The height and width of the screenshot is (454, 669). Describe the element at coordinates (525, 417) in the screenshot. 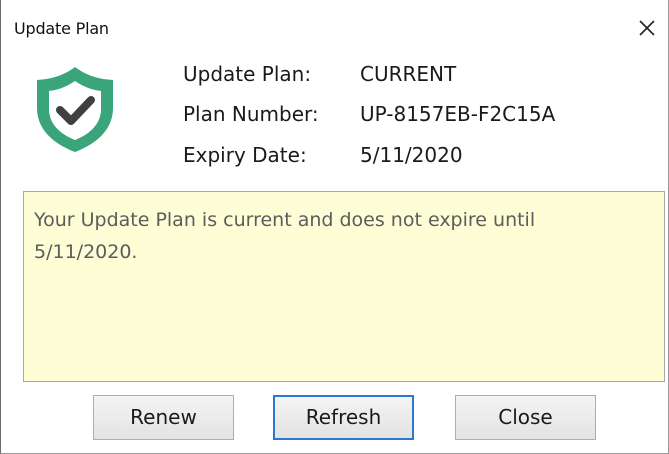

I see `close-button: Close` at that location.